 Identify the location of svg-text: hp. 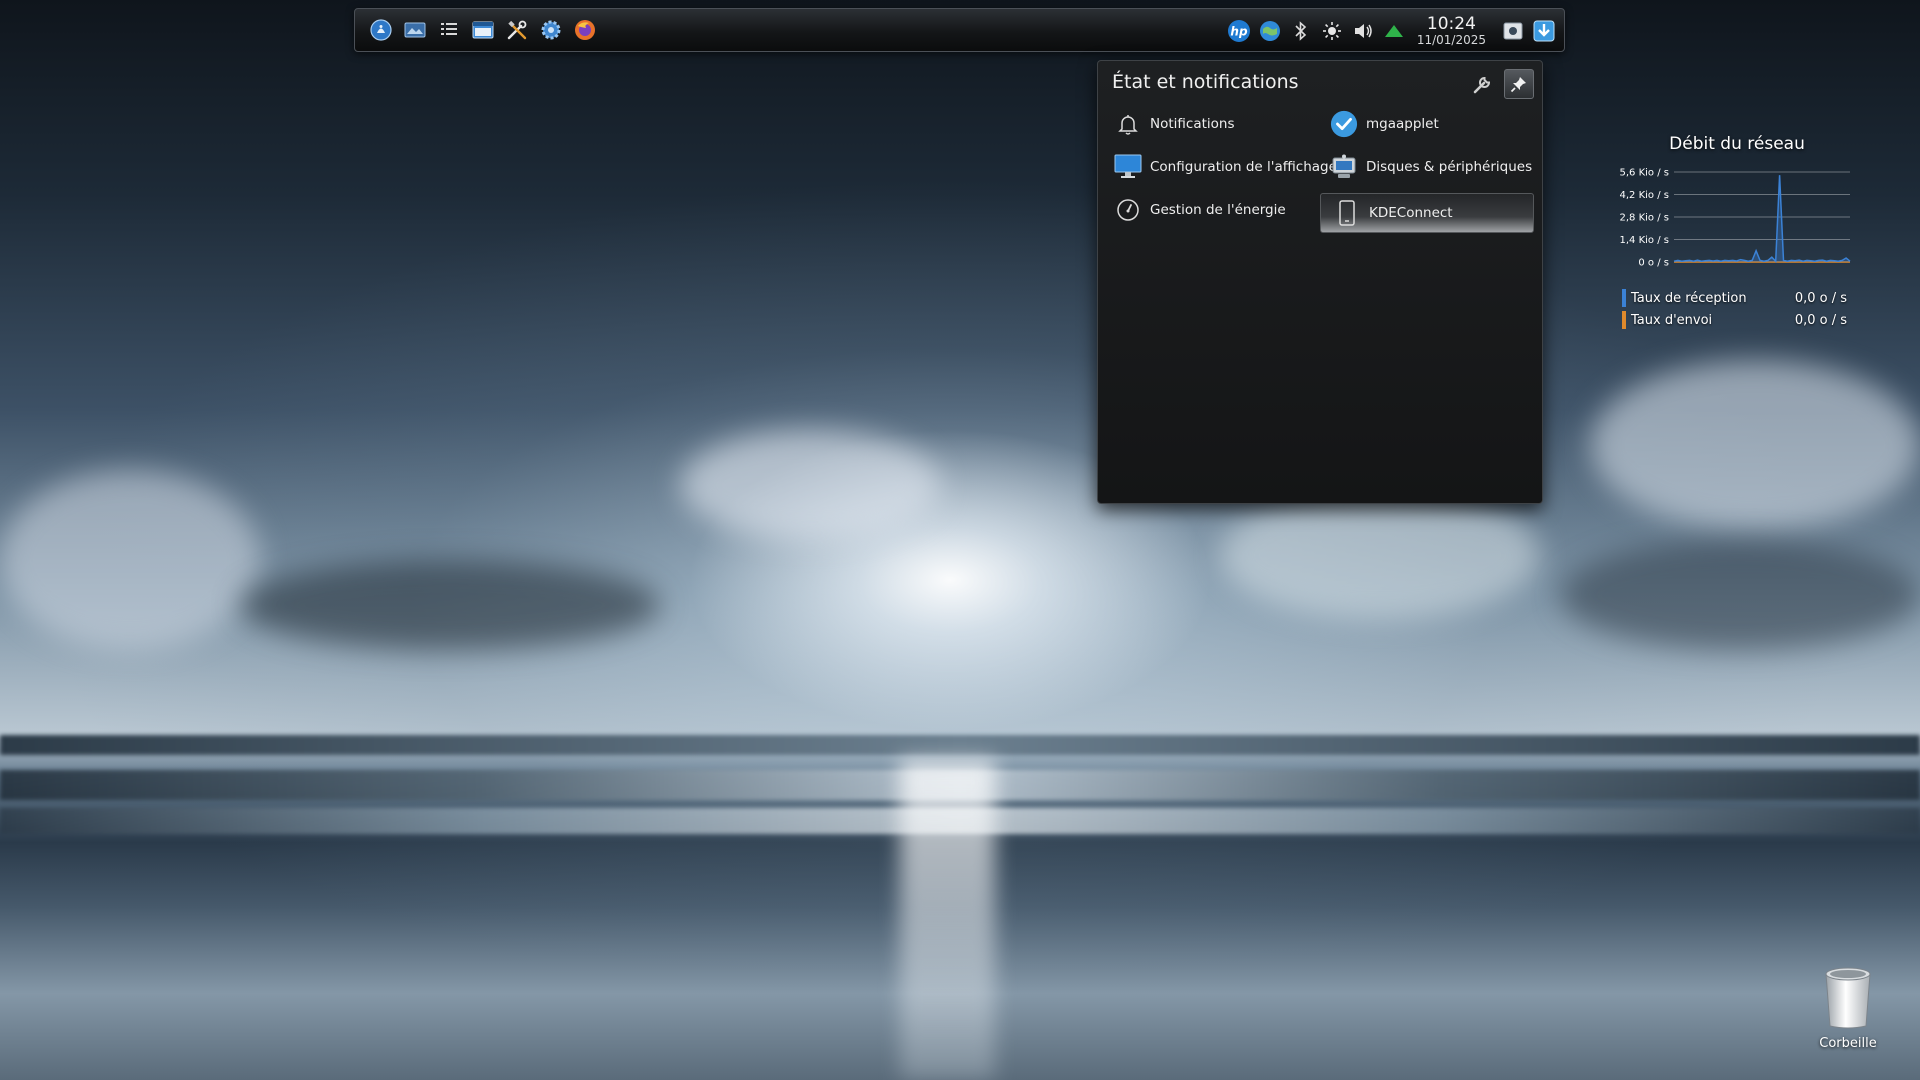
(1239, 32).